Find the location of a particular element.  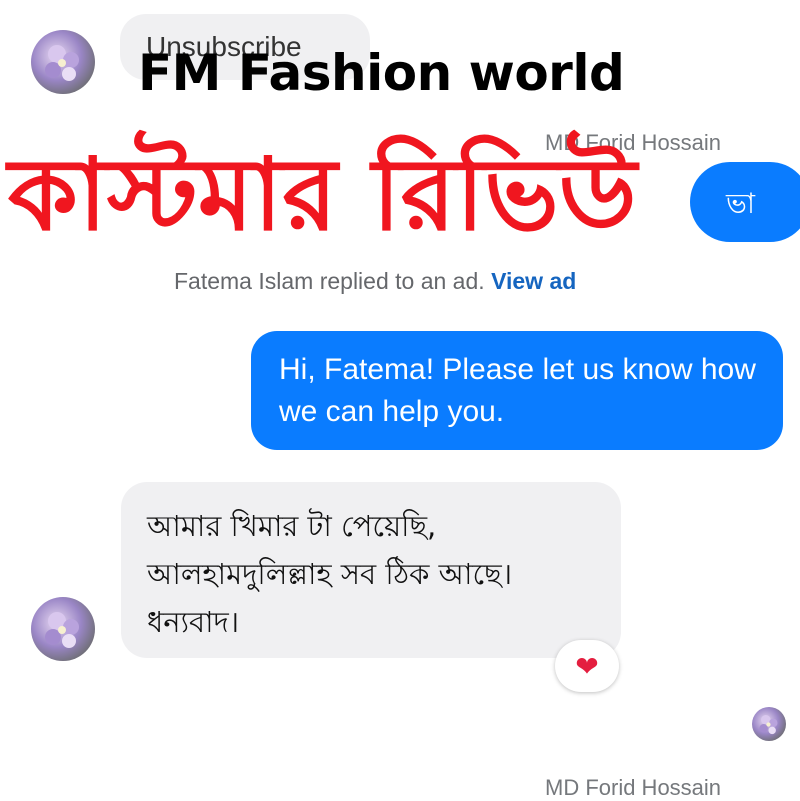

incoming-message-line: আলহামদুলিল্লাহ সব ঠিক আছে। is located at coordinates (330, 574).